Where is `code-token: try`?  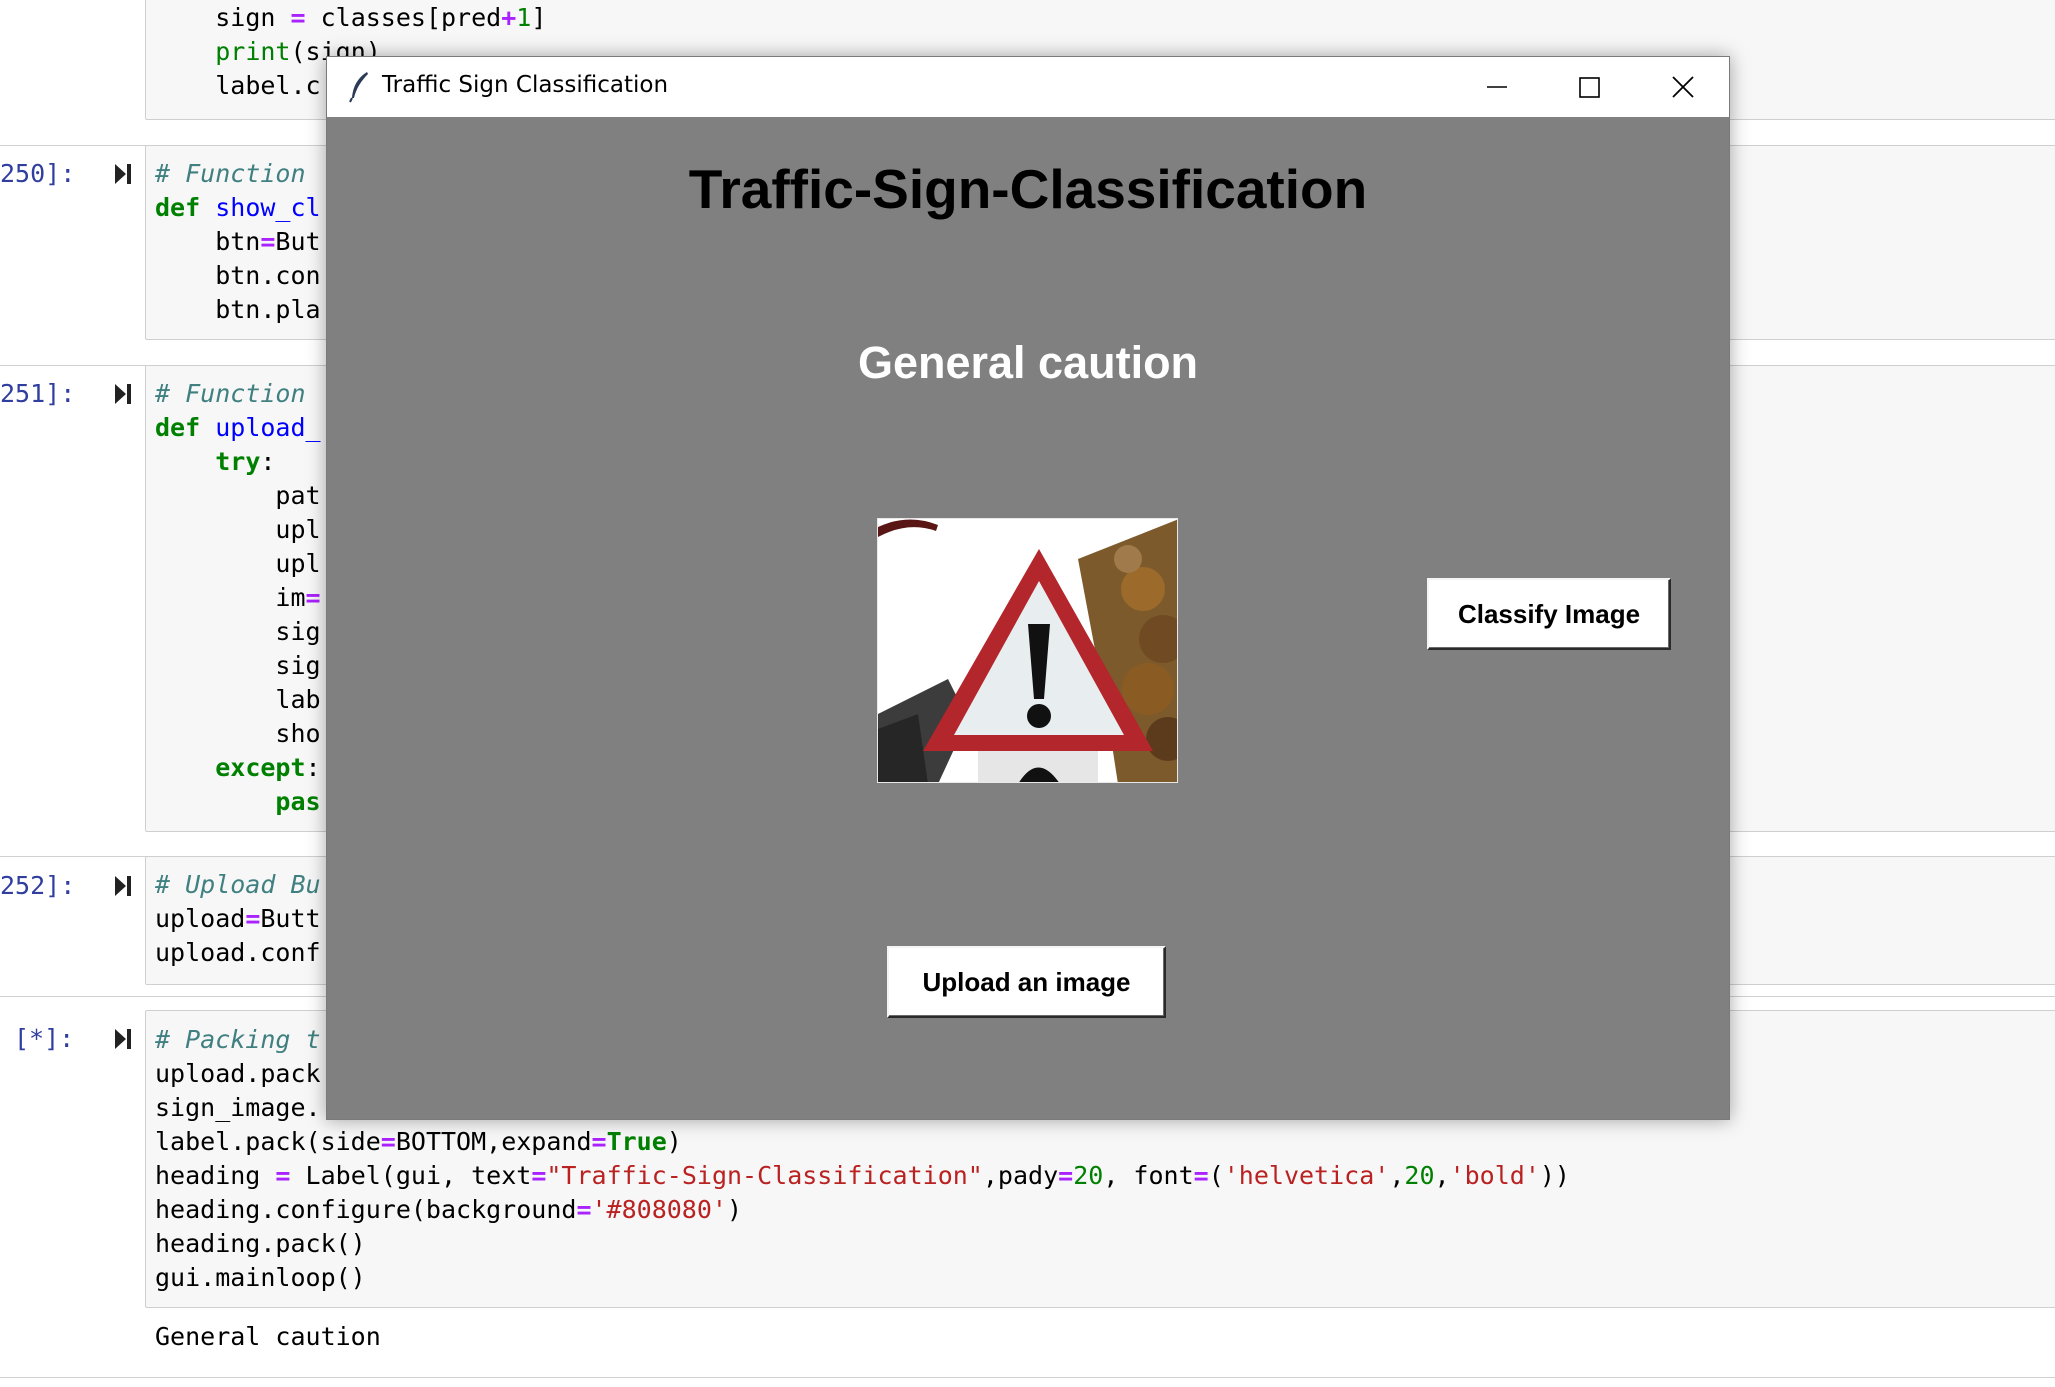 code-token: try is located at coordinates (238, 461).